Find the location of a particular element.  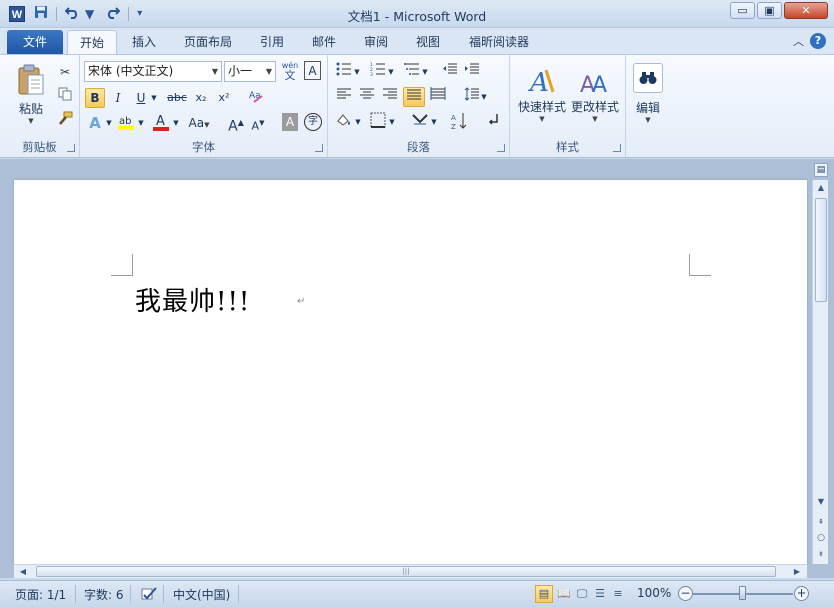

clipboard-launcher-icon is located at coordinates (71, 148).